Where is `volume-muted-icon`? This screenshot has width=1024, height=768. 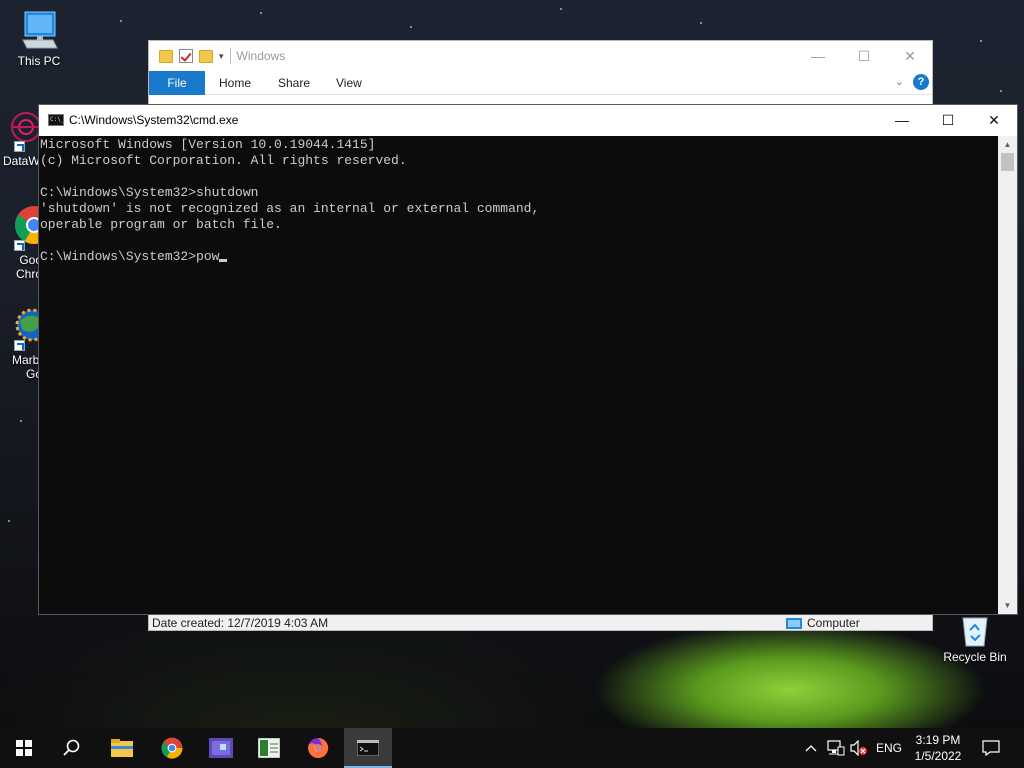 volume-muted-icon is located at coordinates (858, 748).